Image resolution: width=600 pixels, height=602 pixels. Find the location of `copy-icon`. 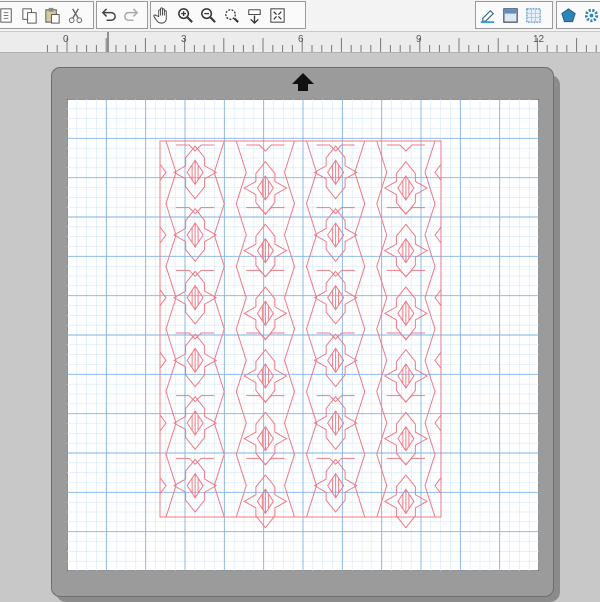

copy-icon is located at coordinates (29, 15).